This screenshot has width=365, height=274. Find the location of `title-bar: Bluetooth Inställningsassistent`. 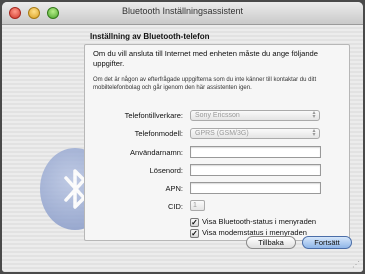

title-bar: Bluetooth Inställningsassistent is located at coordinates (182, 13).